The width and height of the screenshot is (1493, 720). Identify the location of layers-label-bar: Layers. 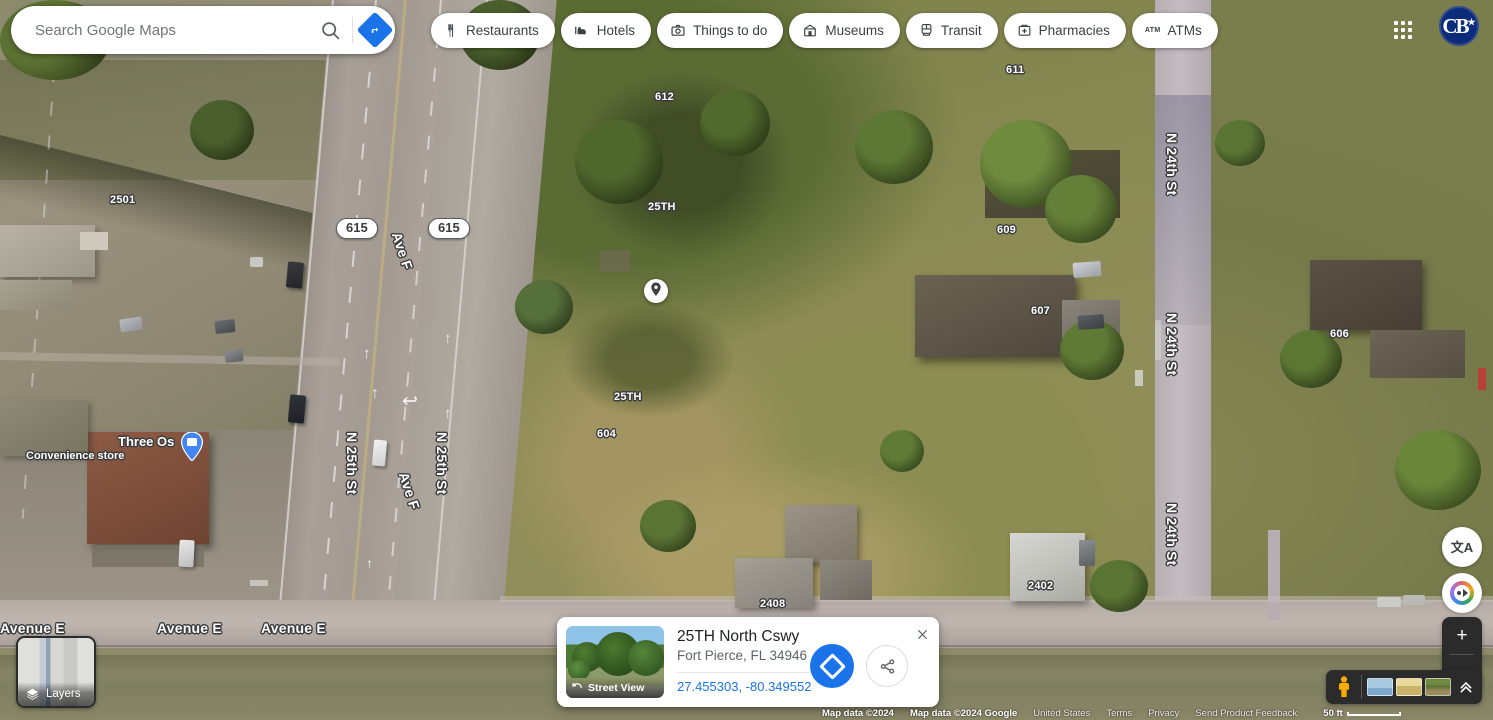
(56, 694).